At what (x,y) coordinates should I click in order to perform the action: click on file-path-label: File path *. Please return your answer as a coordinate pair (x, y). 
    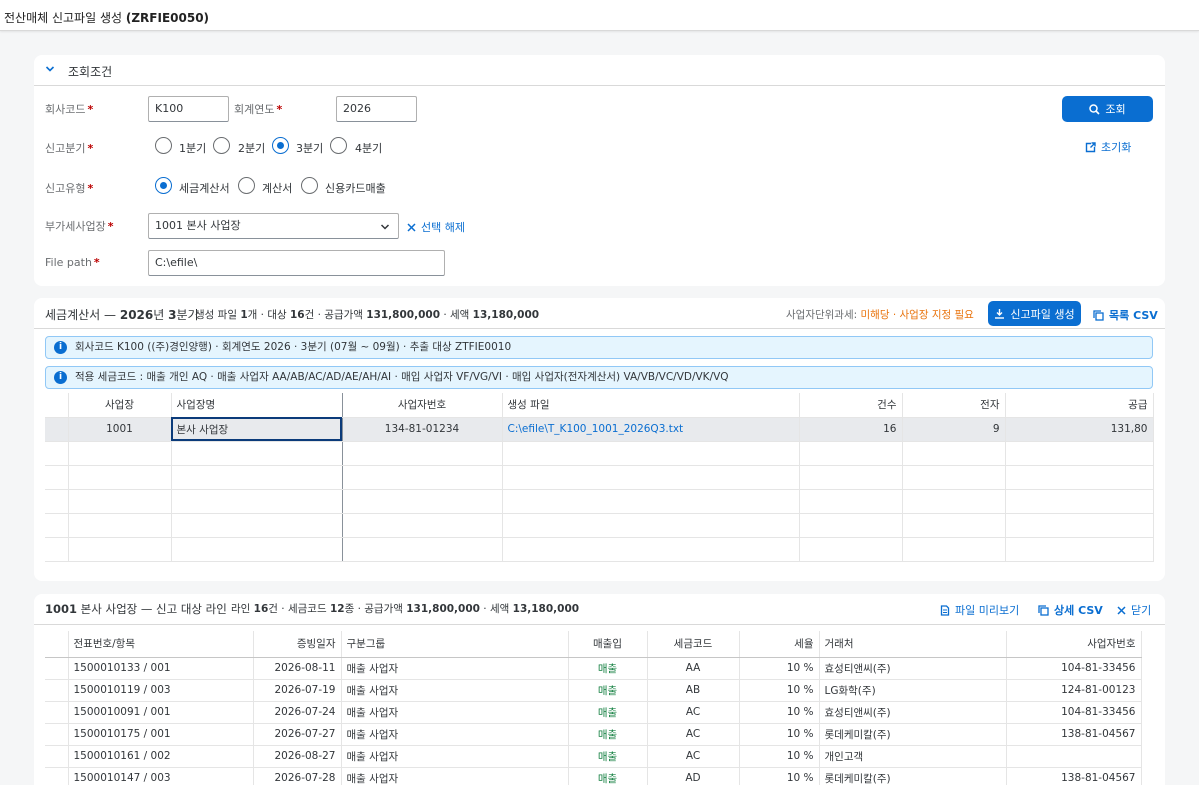
    Looking at the image, I should click on (72, 262).